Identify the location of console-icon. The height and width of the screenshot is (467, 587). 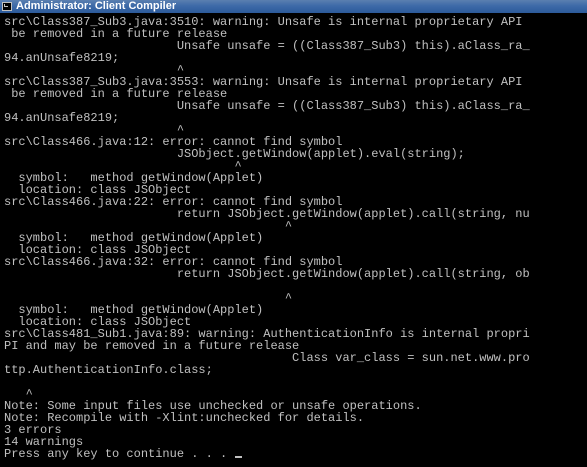
(7, 6).